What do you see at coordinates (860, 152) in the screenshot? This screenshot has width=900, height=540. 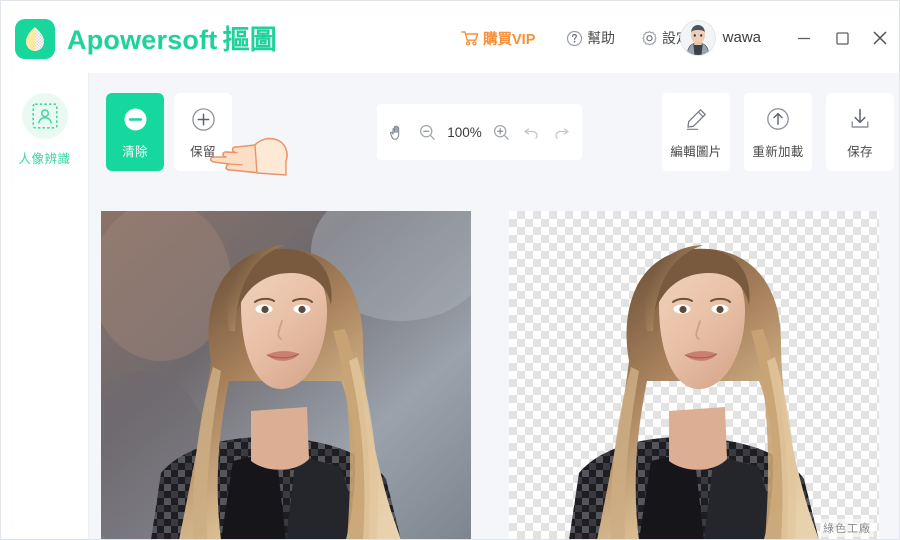 I see `save-label: 保存` at bounding box center [860, 152].